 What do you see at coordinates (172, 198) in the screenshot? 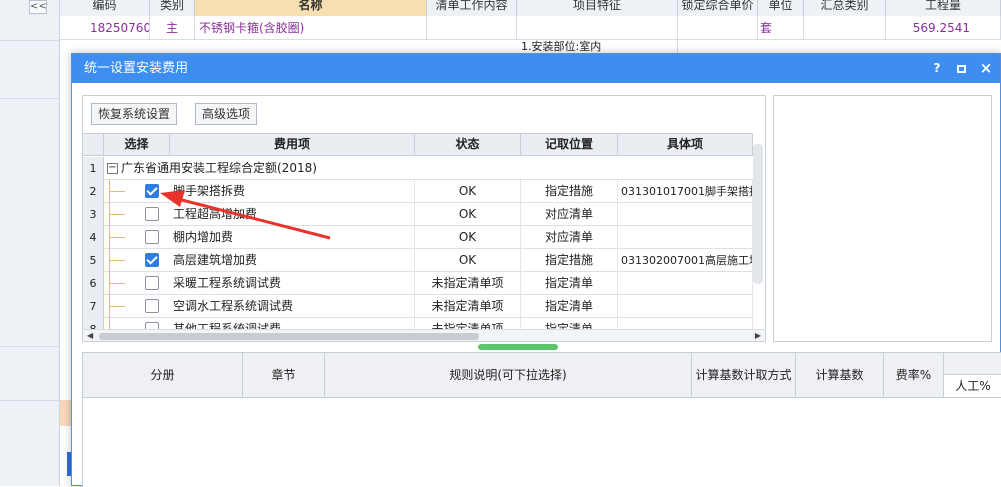
I see `arrow-head` at bounding box center [172, 198].